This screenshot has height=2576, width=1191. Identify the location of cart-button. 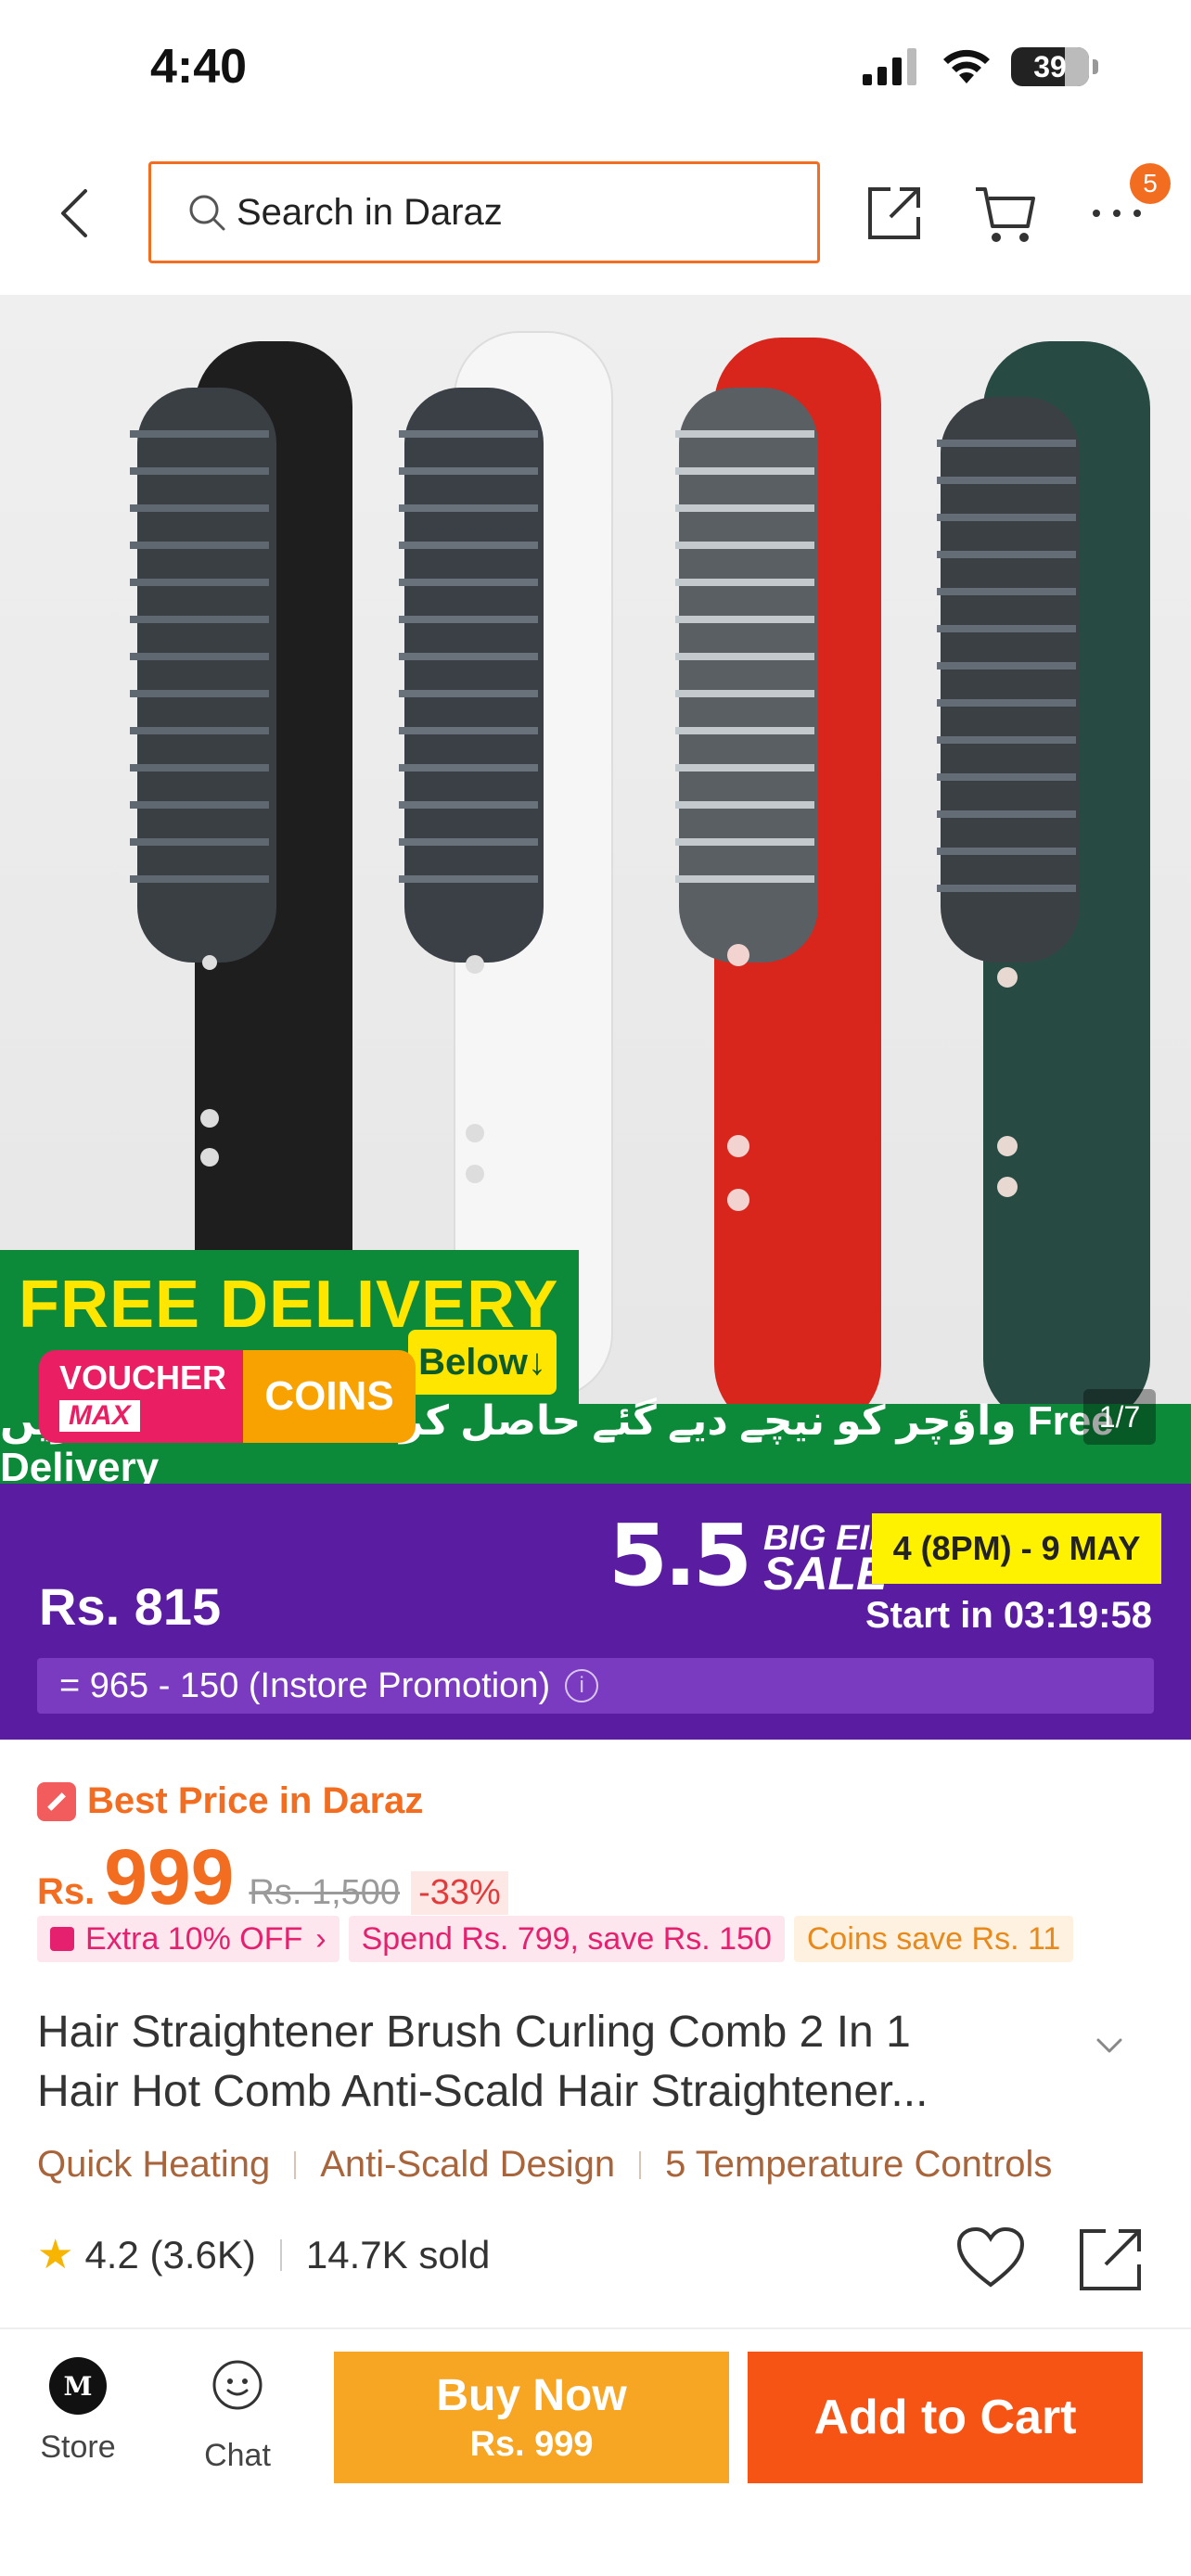
(1006, 213).